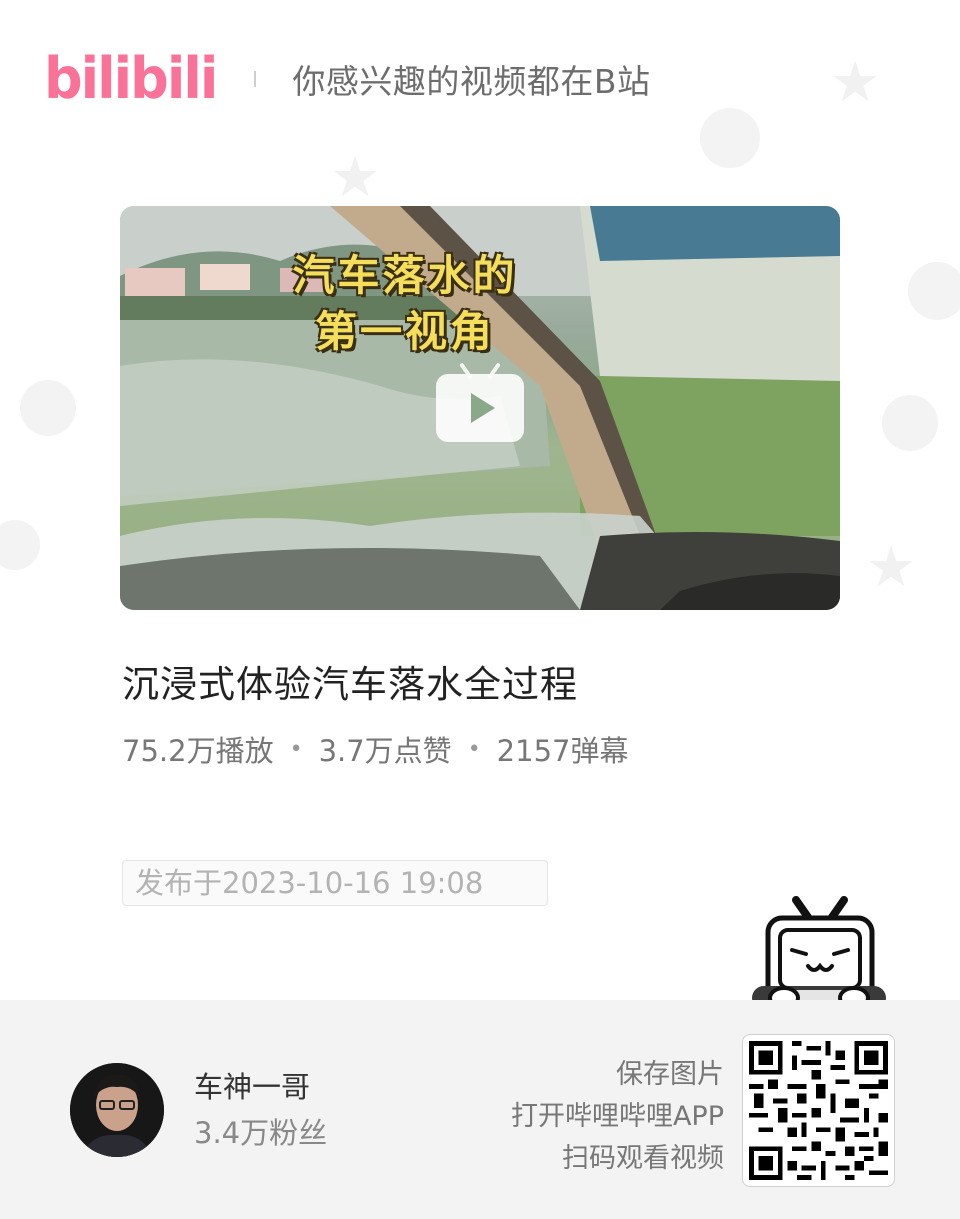  I want to click on header: bilibili 你感兴趣的视频都在B站, so click(484, 79).